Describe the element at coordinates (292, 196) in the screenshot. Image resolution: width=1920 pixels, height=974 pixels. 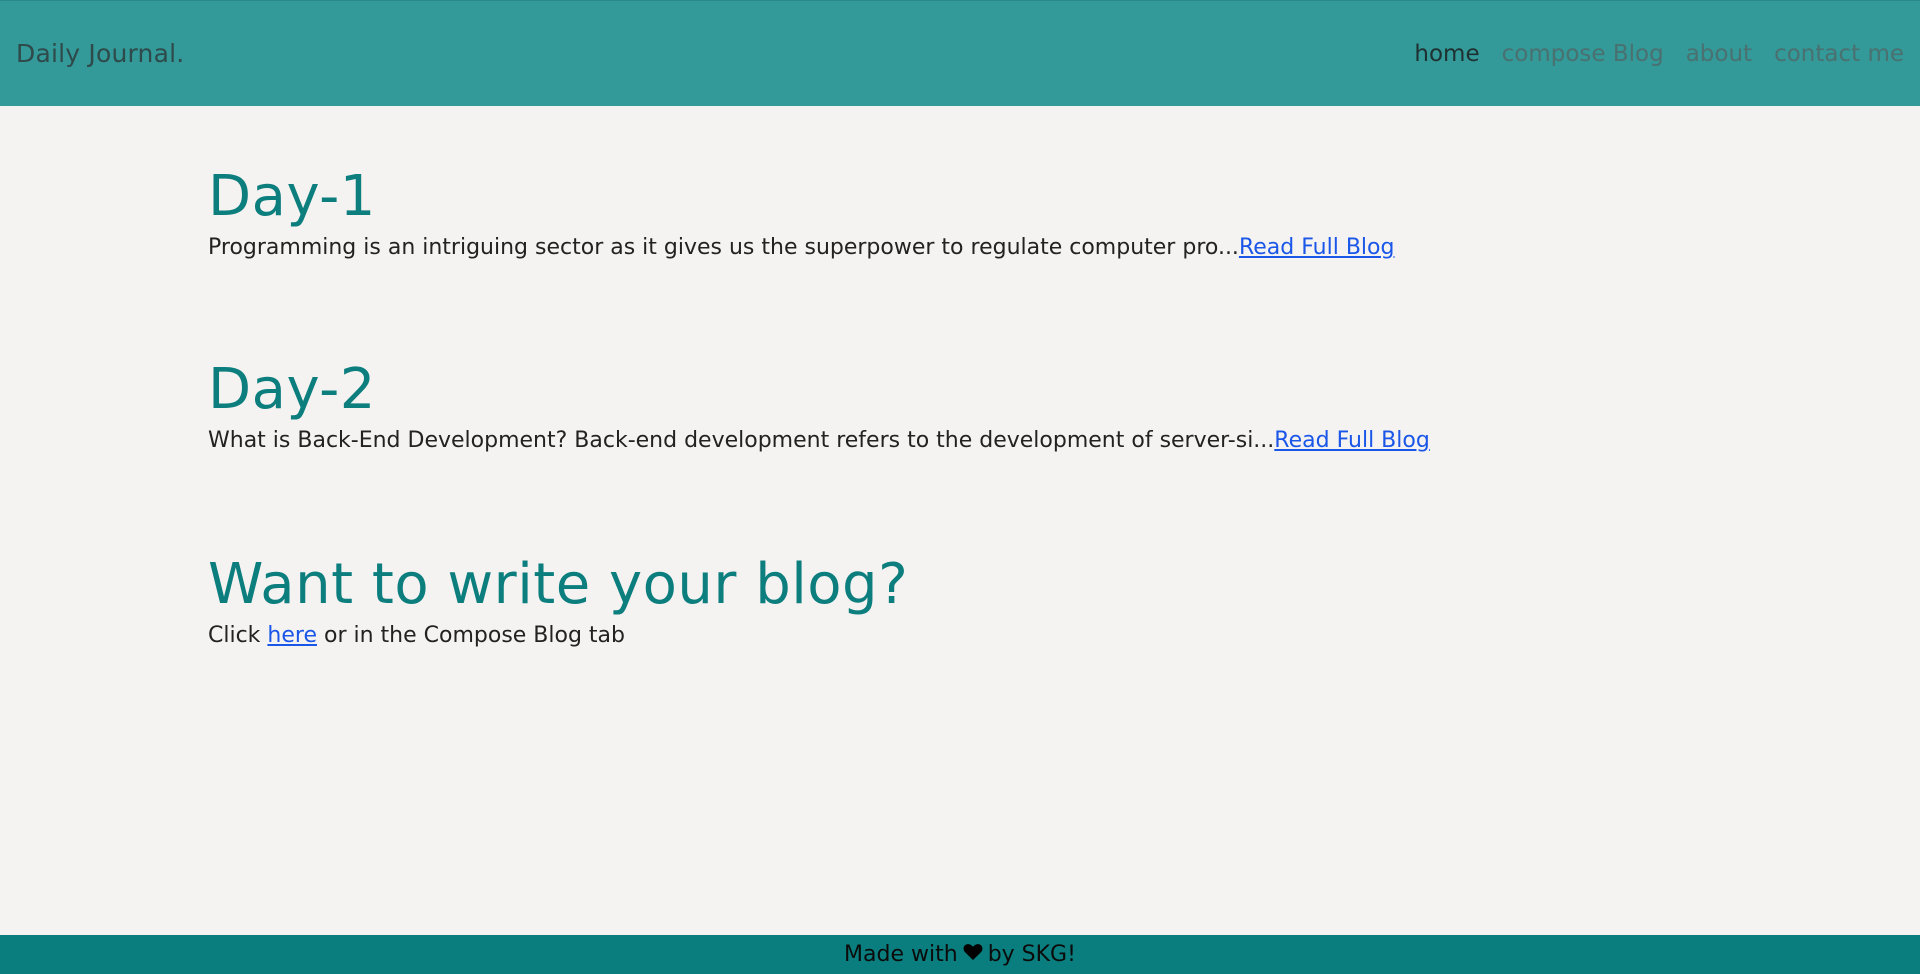
I see `post-title: Day-1` at that location.